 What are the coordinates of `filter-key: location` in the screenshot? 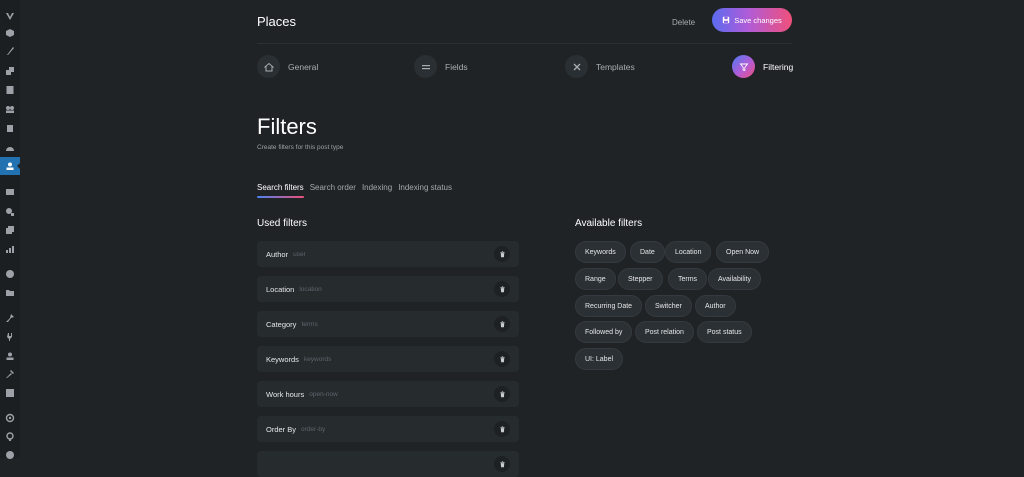 It's located at (310, 289).